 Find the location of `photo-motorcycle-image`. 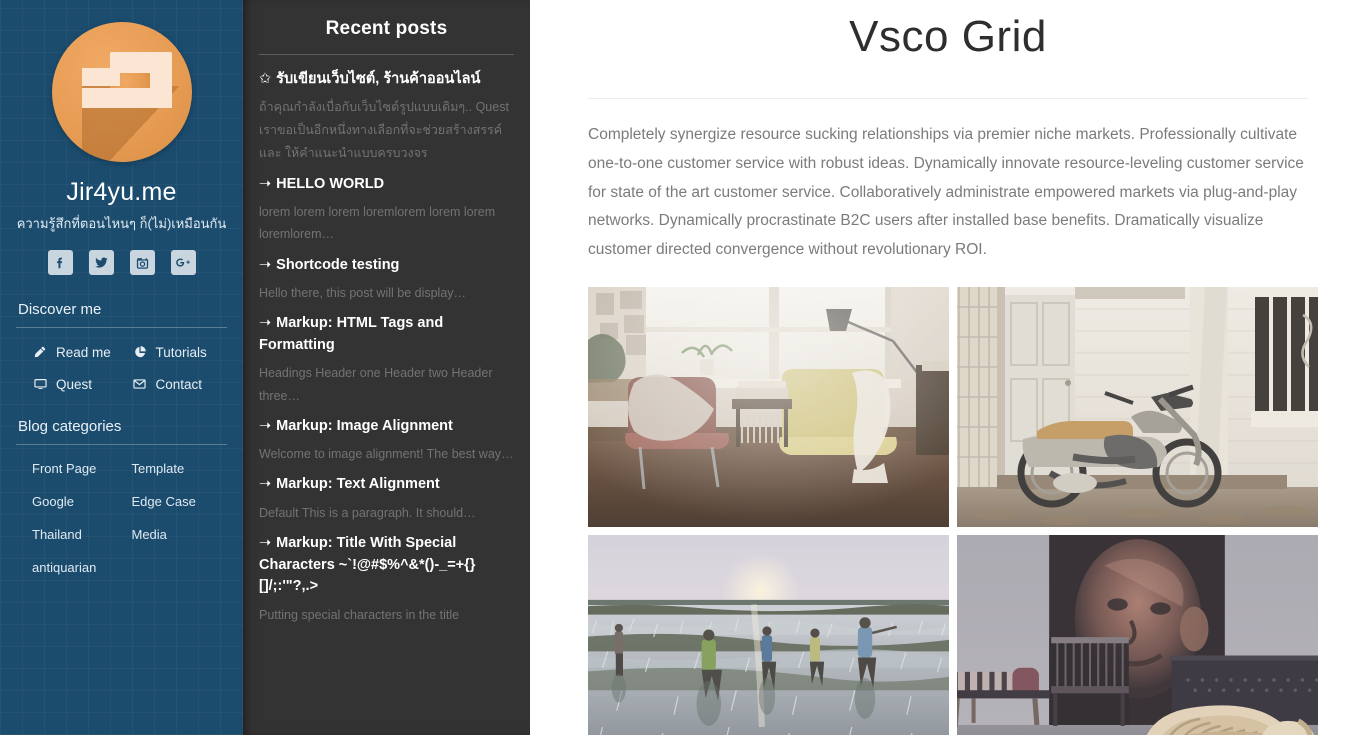

photo-motorcycle-image is located at coordinates (1137, 407).